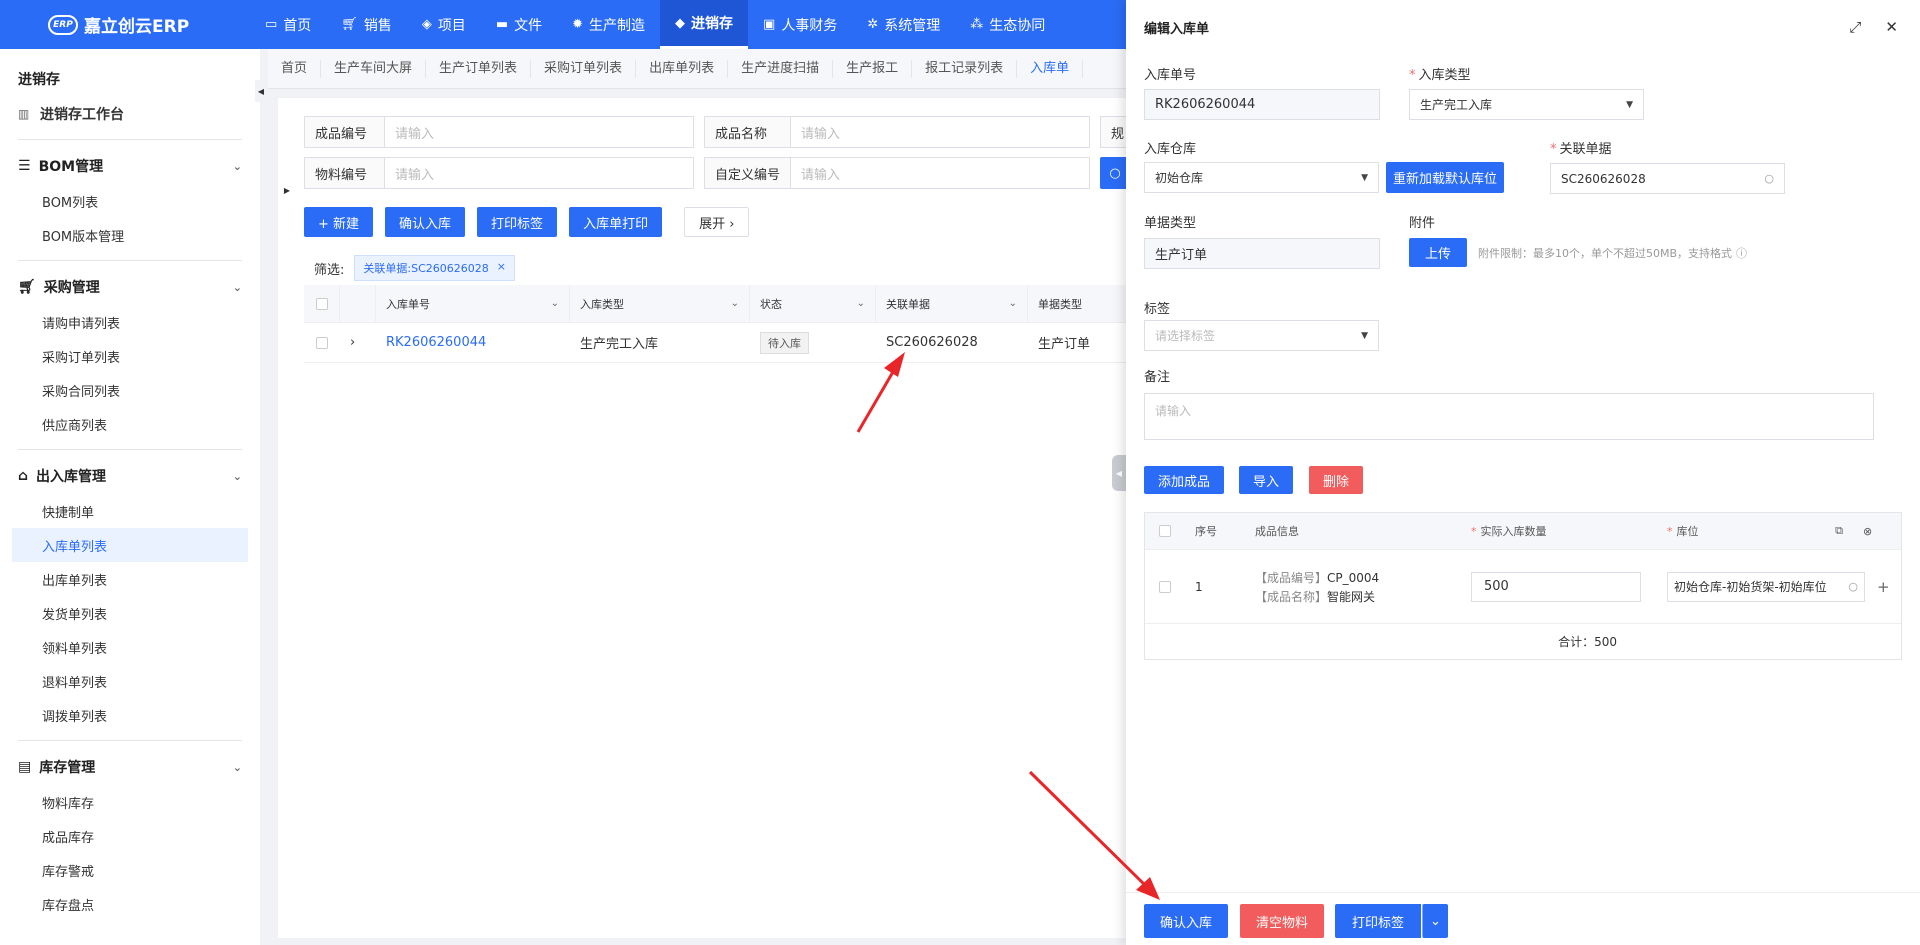  What do you see at coordinates (130, 545) in the screenshot?
I see `sidebar-item-inbound-list: 入库单列表` at bounding box center [130, 545].